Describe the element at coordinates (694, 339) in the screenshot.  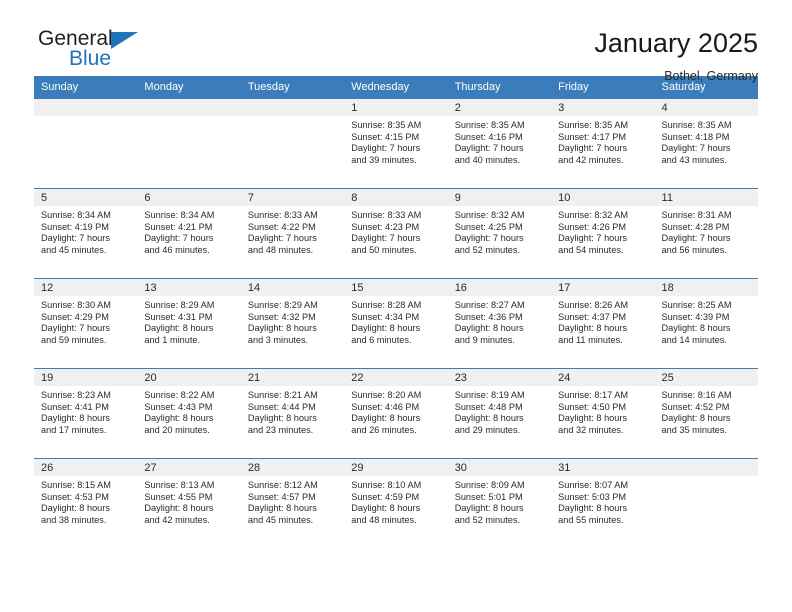
I see `day-detail-line: and 14 minutes.` at that location.